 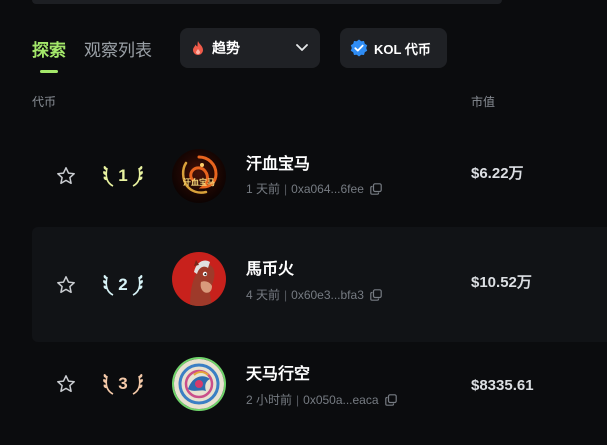 I want to click on token-meta: 4 天前 | 0x60e3...bfa3, so click(x=314, y=294).